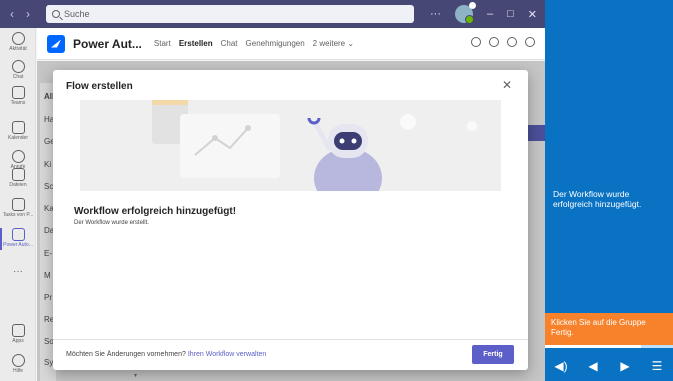 The height and width of the screenshot is (381, 673). I want to click on rail-item-more: ···, so click(18, 271).